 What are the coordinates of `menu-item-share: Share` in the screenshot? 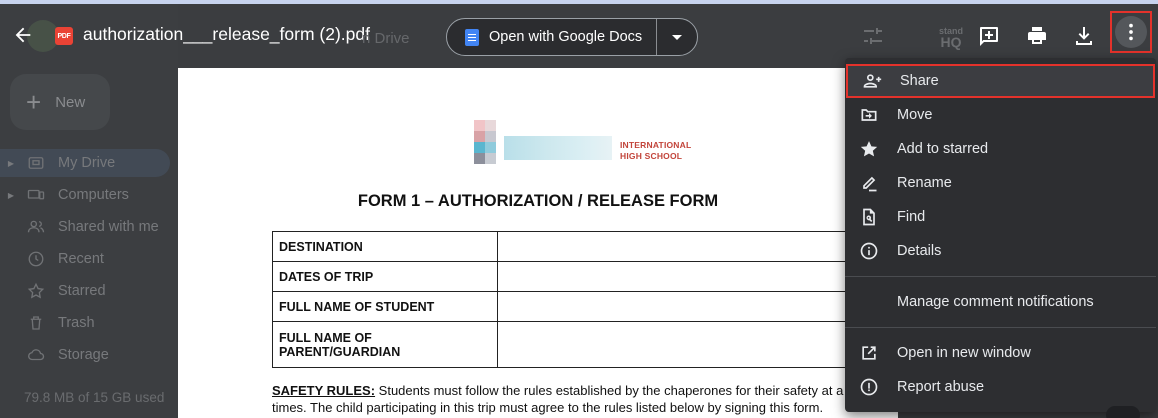 It's located at (1000, 81).